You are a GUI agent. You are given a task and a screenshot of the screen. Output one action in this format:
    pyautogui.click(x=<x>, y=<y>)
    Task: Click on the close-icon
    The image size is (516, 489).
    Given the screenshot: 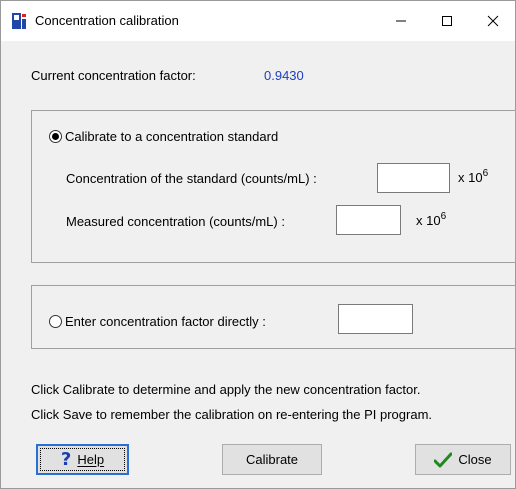 What is the action you would take?
    pyautogui.click(x=493, y=21)
    